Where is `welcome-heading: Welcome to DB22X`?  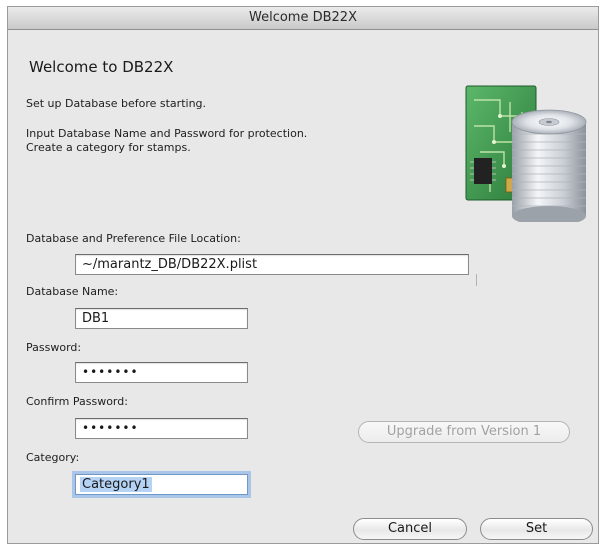 welcome-heading: Welcome to DB22X is located at coordinates (101, 67).